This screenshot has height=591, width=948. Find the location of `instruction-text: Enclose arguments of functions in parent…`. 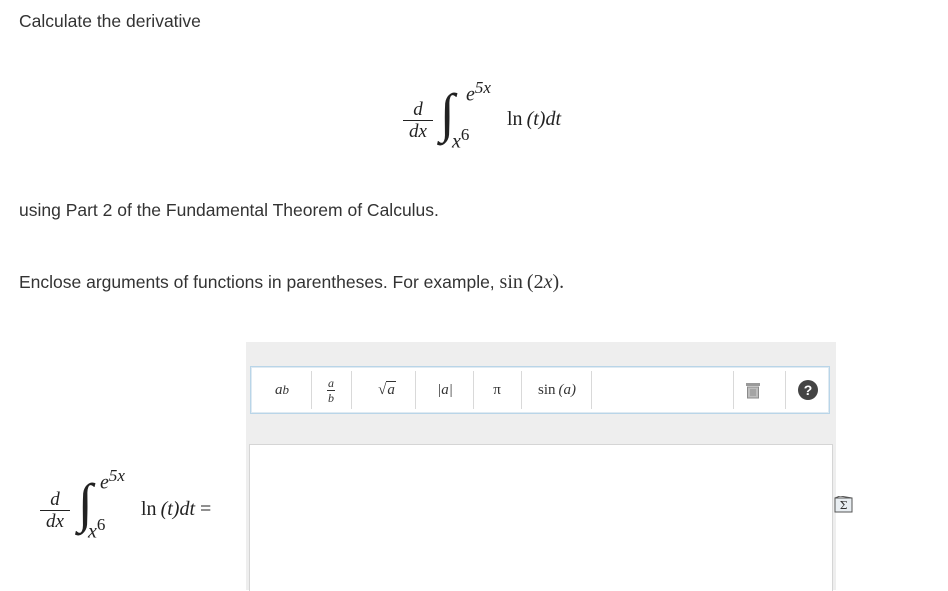

instruction-text: Enclose arguments of functions in parent… is located at coordinates (259, 282).